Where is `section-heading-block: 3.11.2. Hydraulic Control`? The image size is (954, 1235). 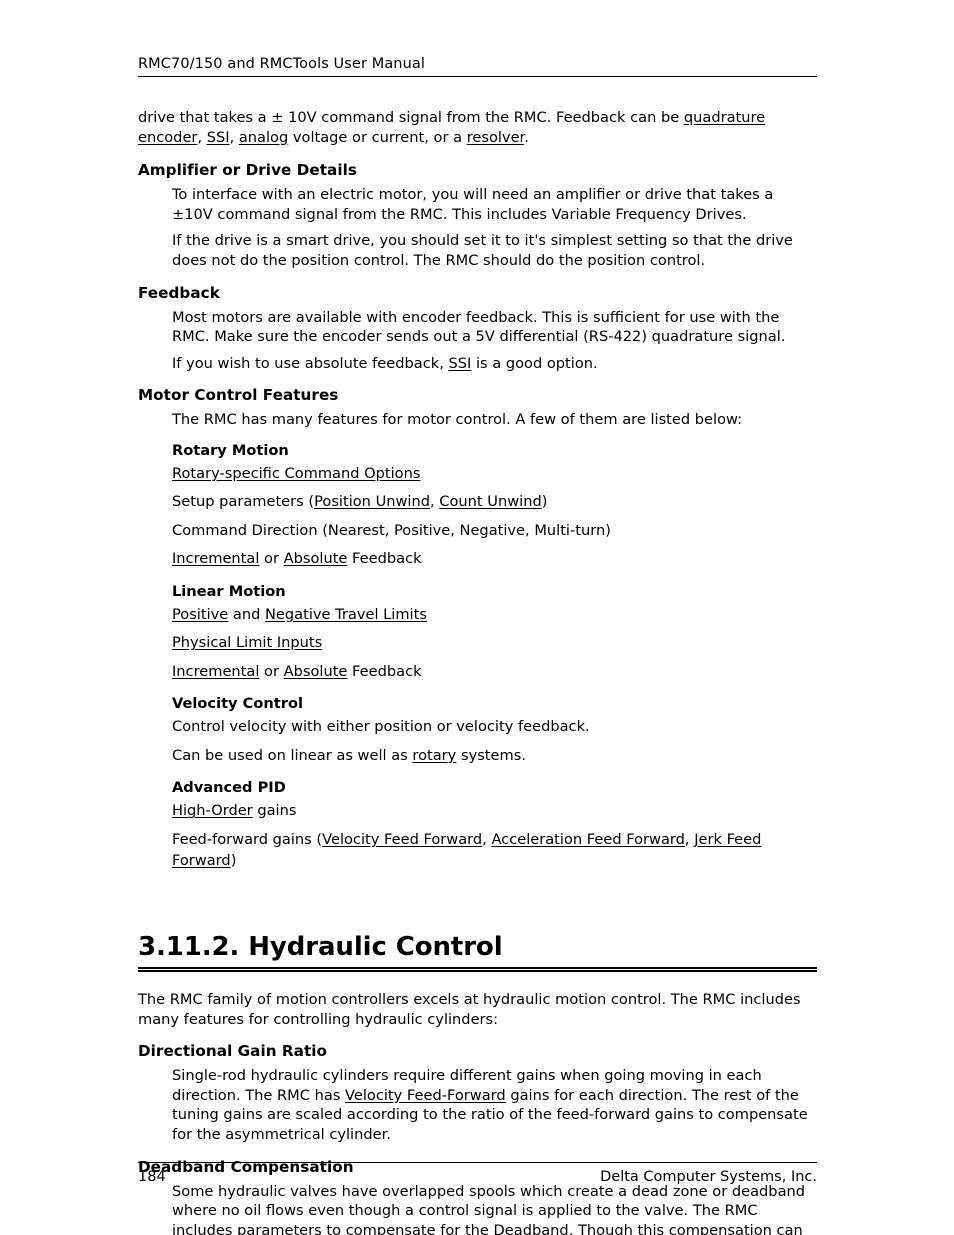 section-heading-block: 3.11.2. Hydraulic Control is located at coordinates (477, 952).